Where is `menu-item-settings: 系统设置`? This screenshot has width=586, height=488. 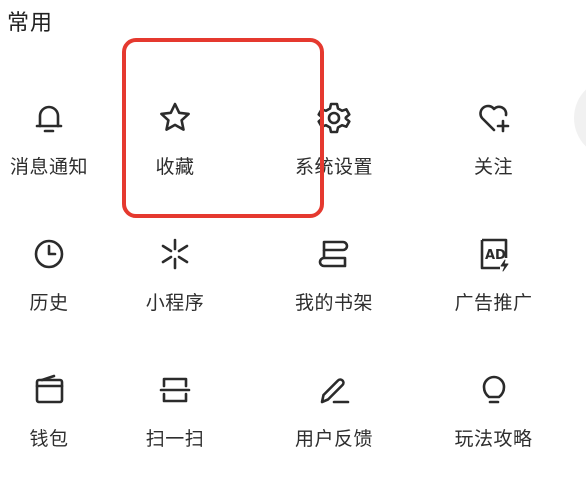
menu-item-settings: 系统设置 is located at coordinates (334, 148).